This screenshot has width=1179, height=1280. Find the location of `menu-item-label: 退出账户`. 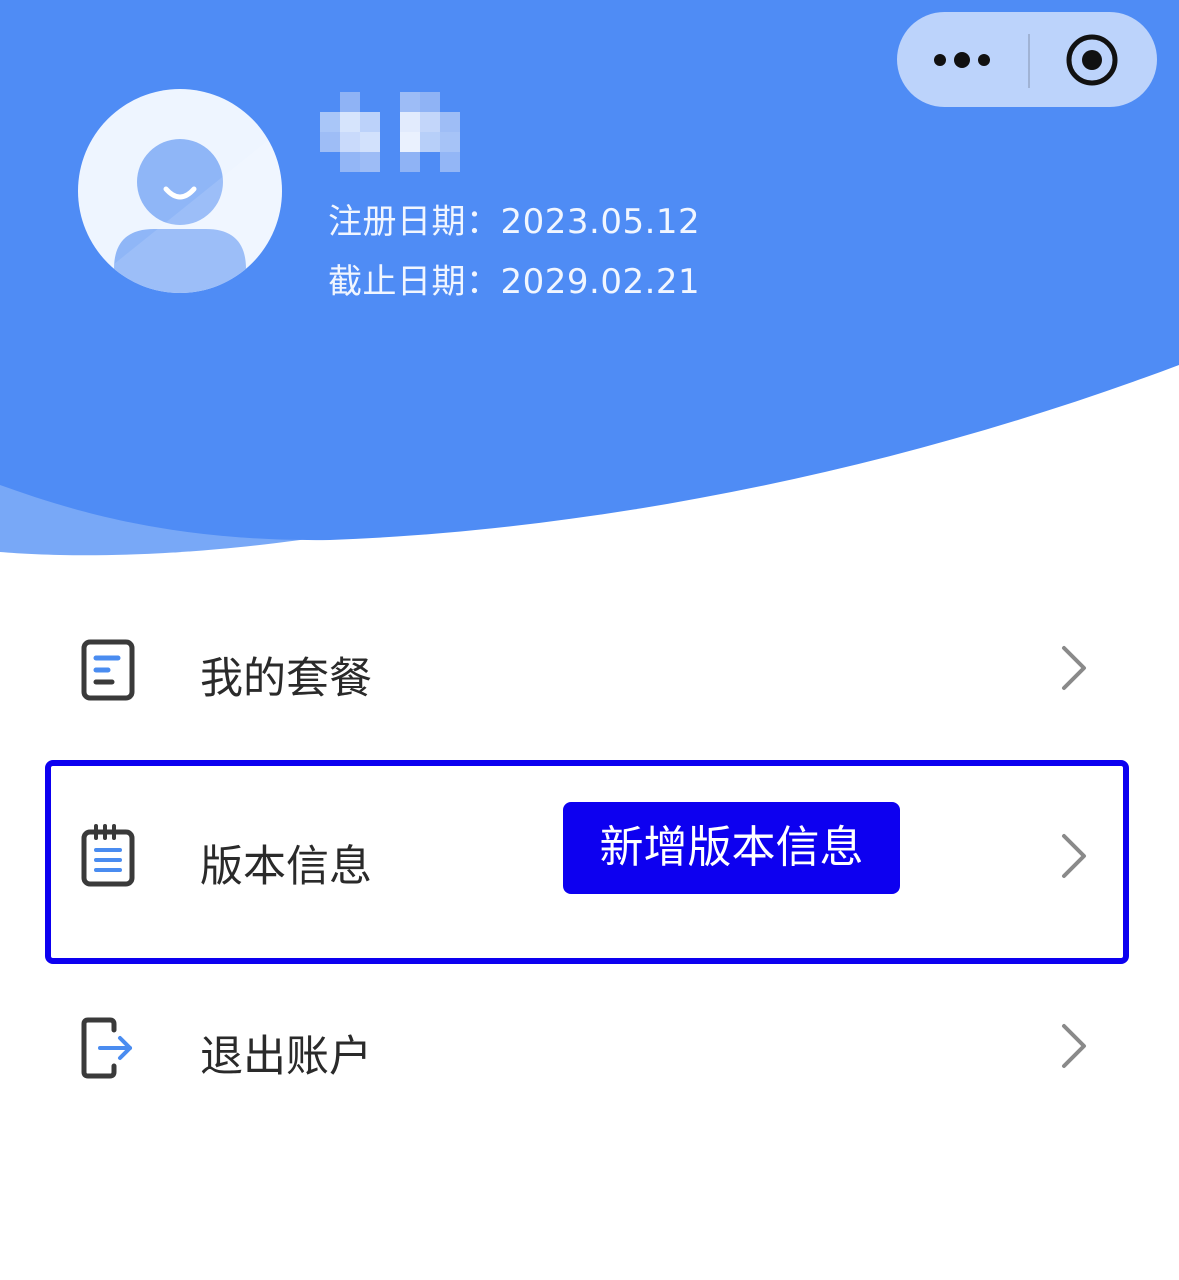

menu-item-label: 退出账户 is located at coordinates (286, 1057).